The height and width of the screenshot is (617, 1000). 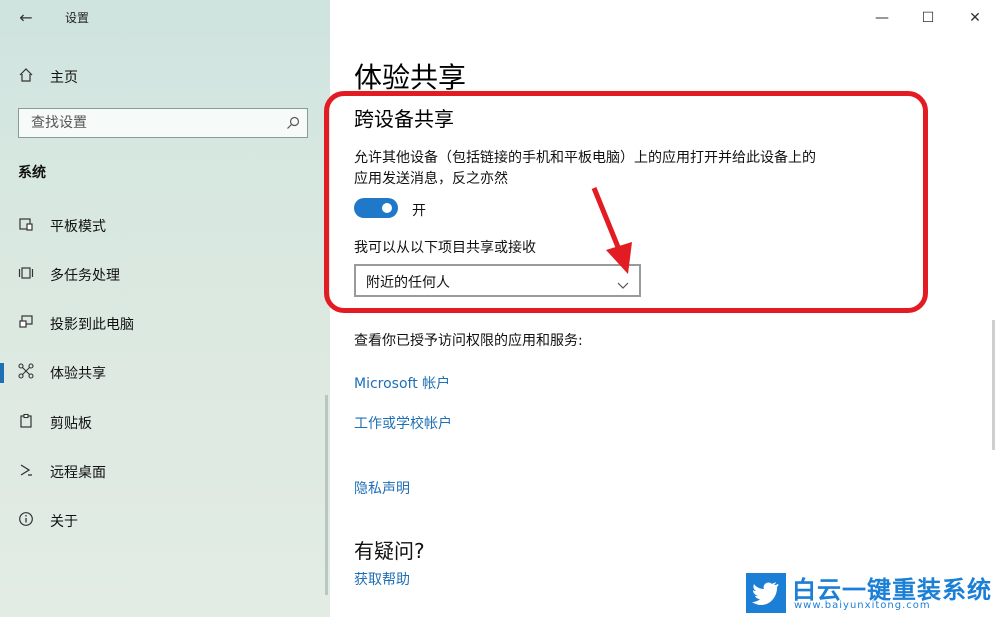 What do you see at coordinates (164, 472) in the screenshot?
I see `sidebar-item-remote-desktop: 远程桌面` at bounding box center [164, 472].